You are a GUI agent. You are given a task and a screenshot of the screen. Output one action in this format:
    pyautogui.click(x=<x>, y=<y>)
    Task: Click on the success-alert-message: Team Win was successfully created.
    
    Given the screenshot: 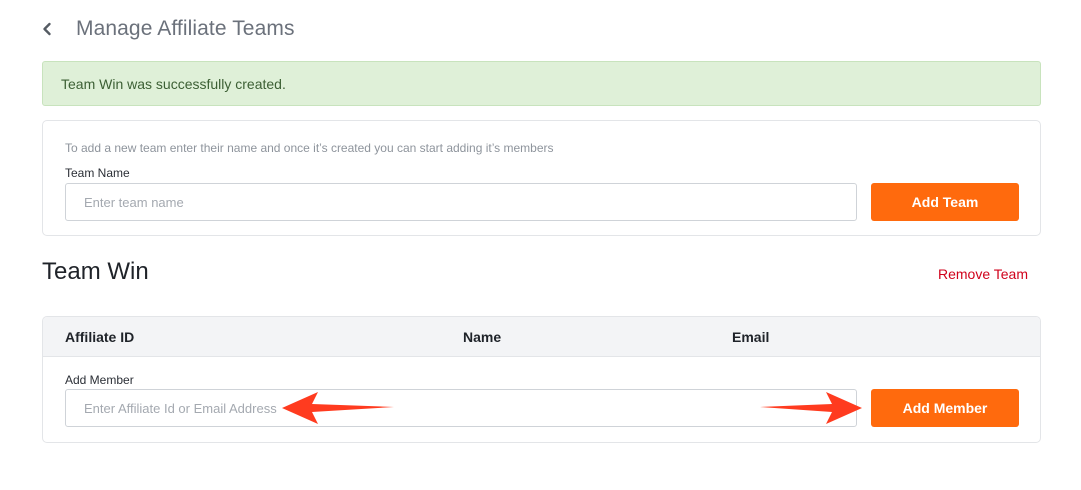 What is the action you would take?
    pyautogui.click(x=173, y=83)
    